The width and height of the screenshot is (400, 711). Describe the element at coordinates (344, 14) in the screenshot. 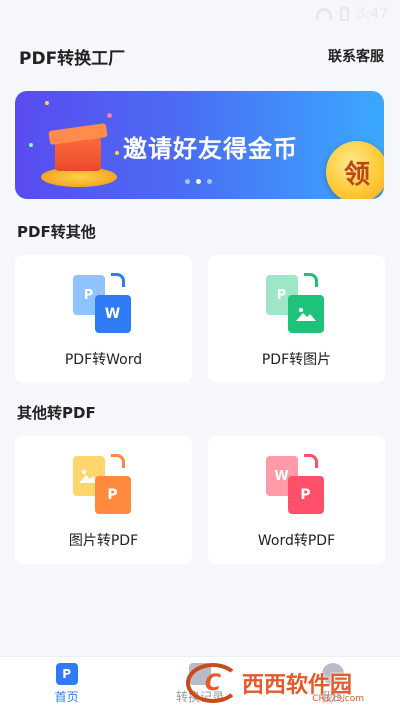

I see `battery-icon` at that location.